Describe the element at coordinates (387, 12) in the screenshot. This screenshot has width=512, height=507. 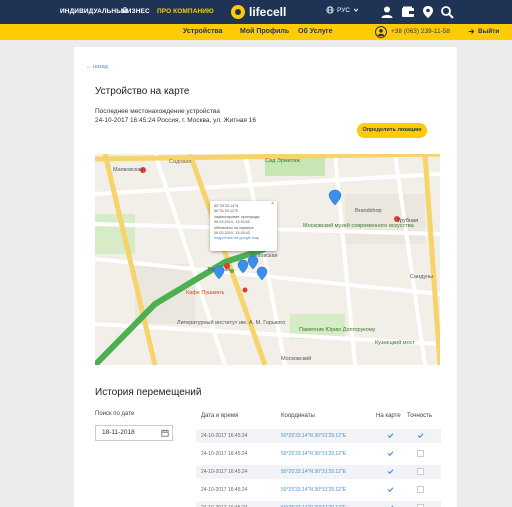
I see `user-icon` at that location.